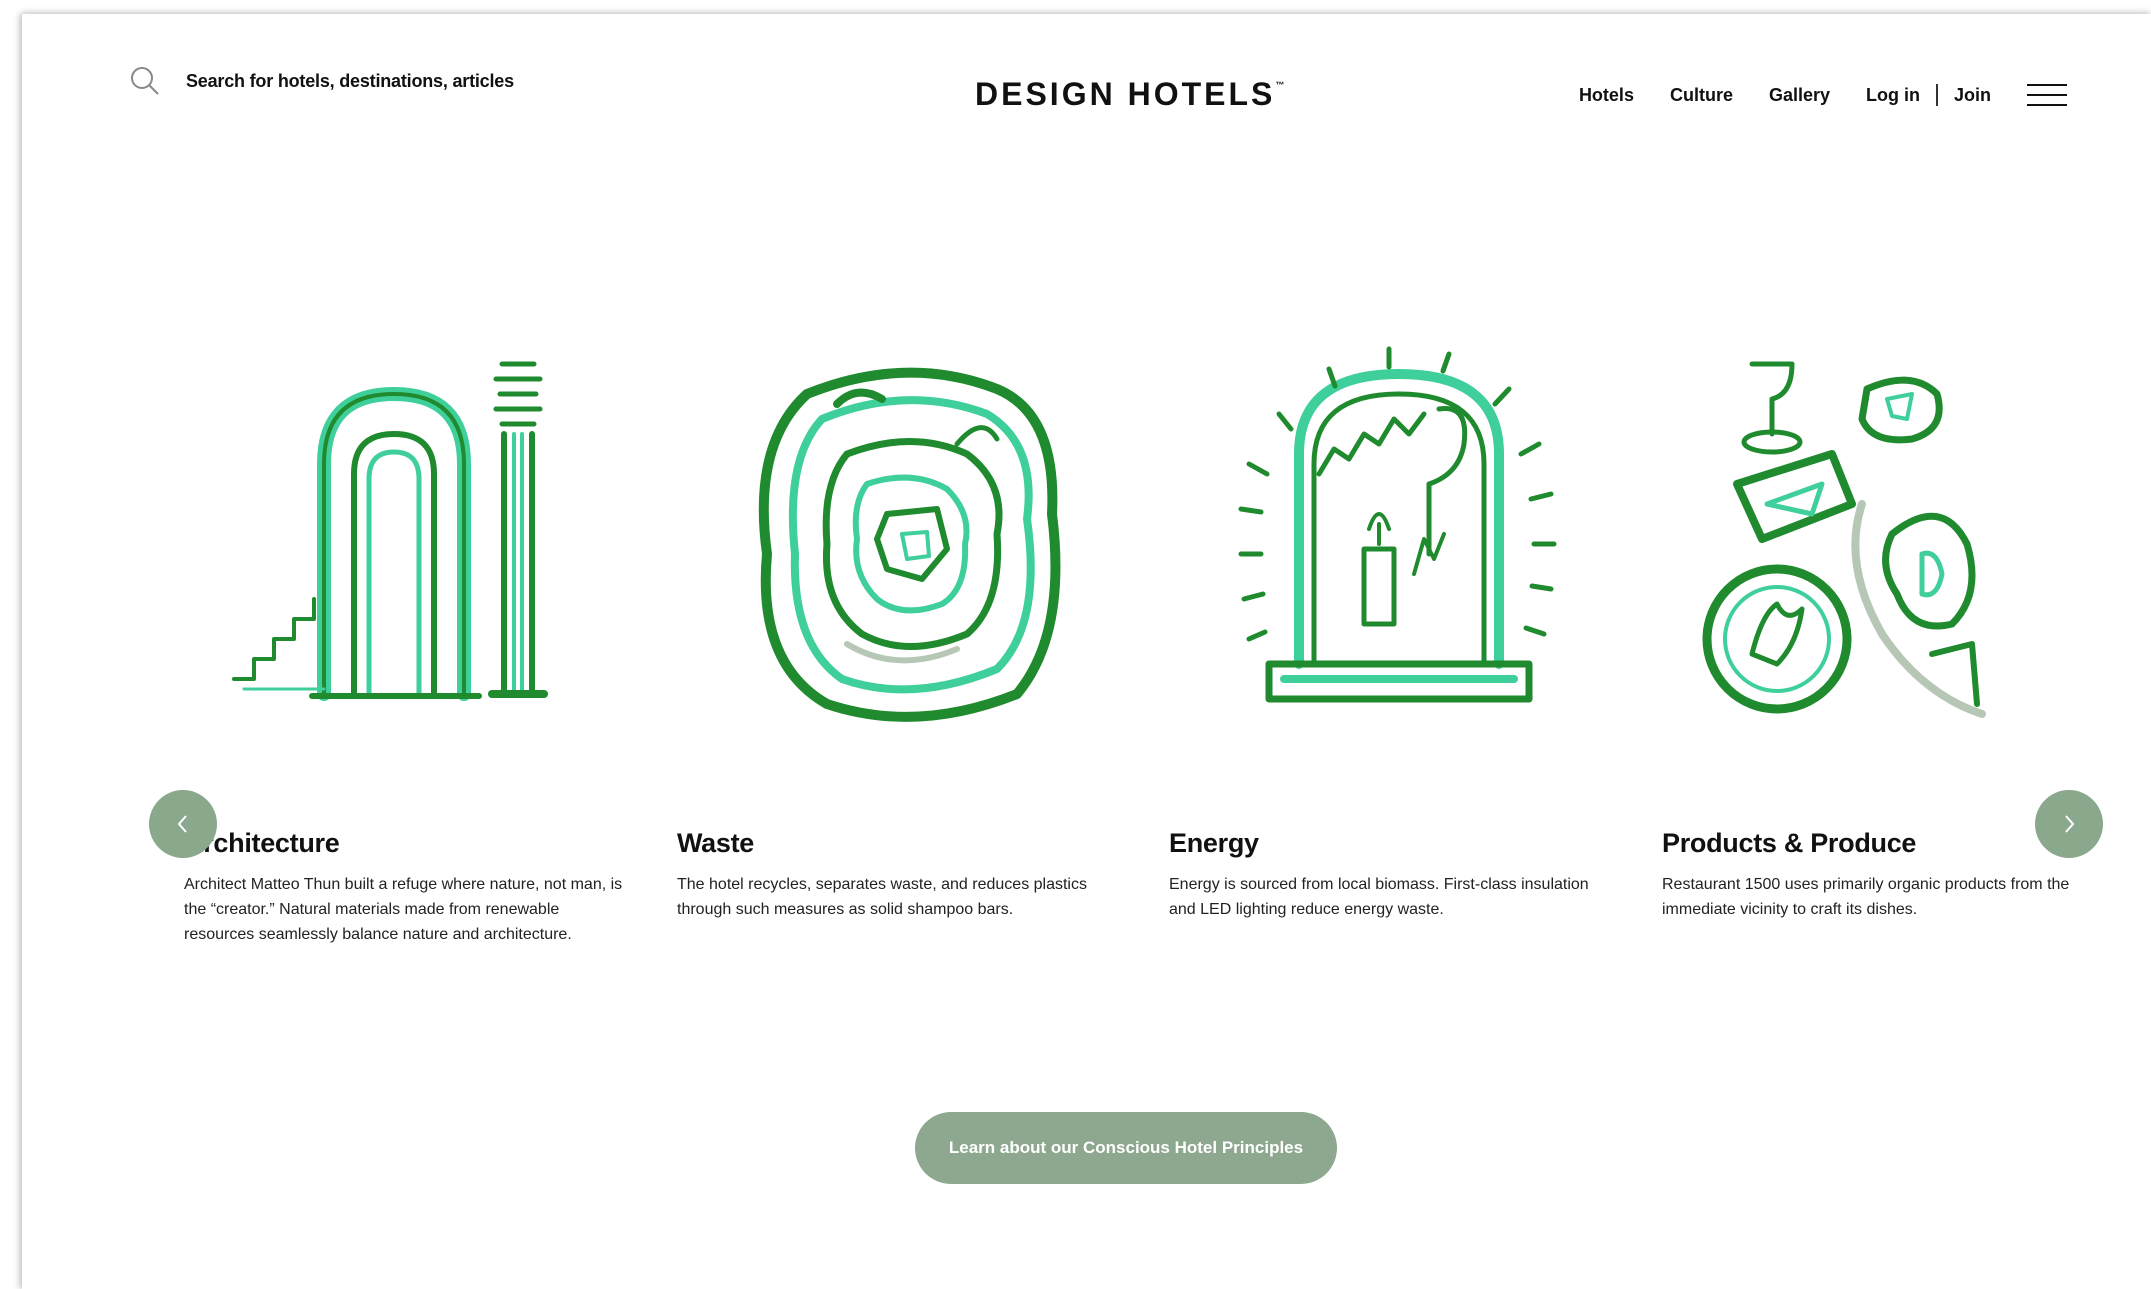 The height and width of the screenshot is (1289, 2151). Describe the element at coordinates (1399, 544) in the screenshot. I see `candle-lamp-illustration` at that location.